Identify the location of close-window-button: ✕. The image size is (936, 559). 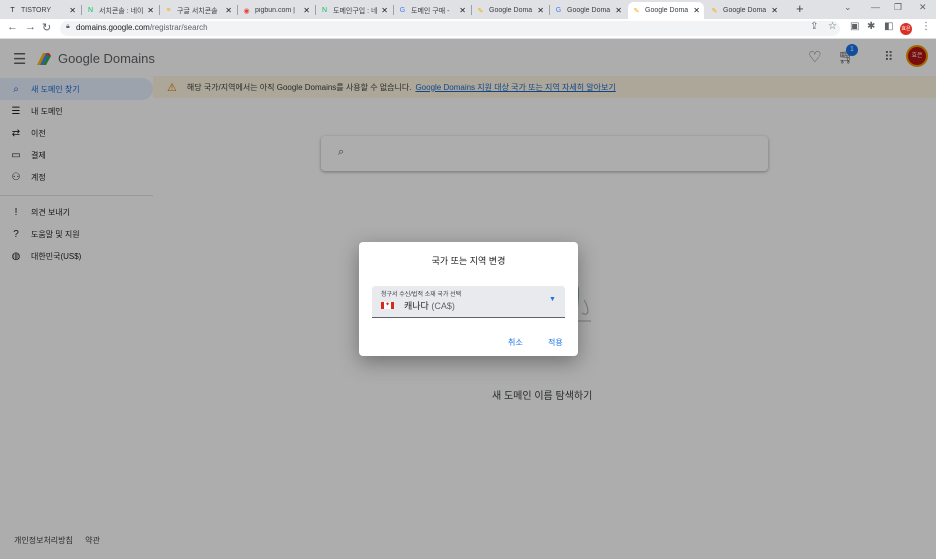
(923, 7).